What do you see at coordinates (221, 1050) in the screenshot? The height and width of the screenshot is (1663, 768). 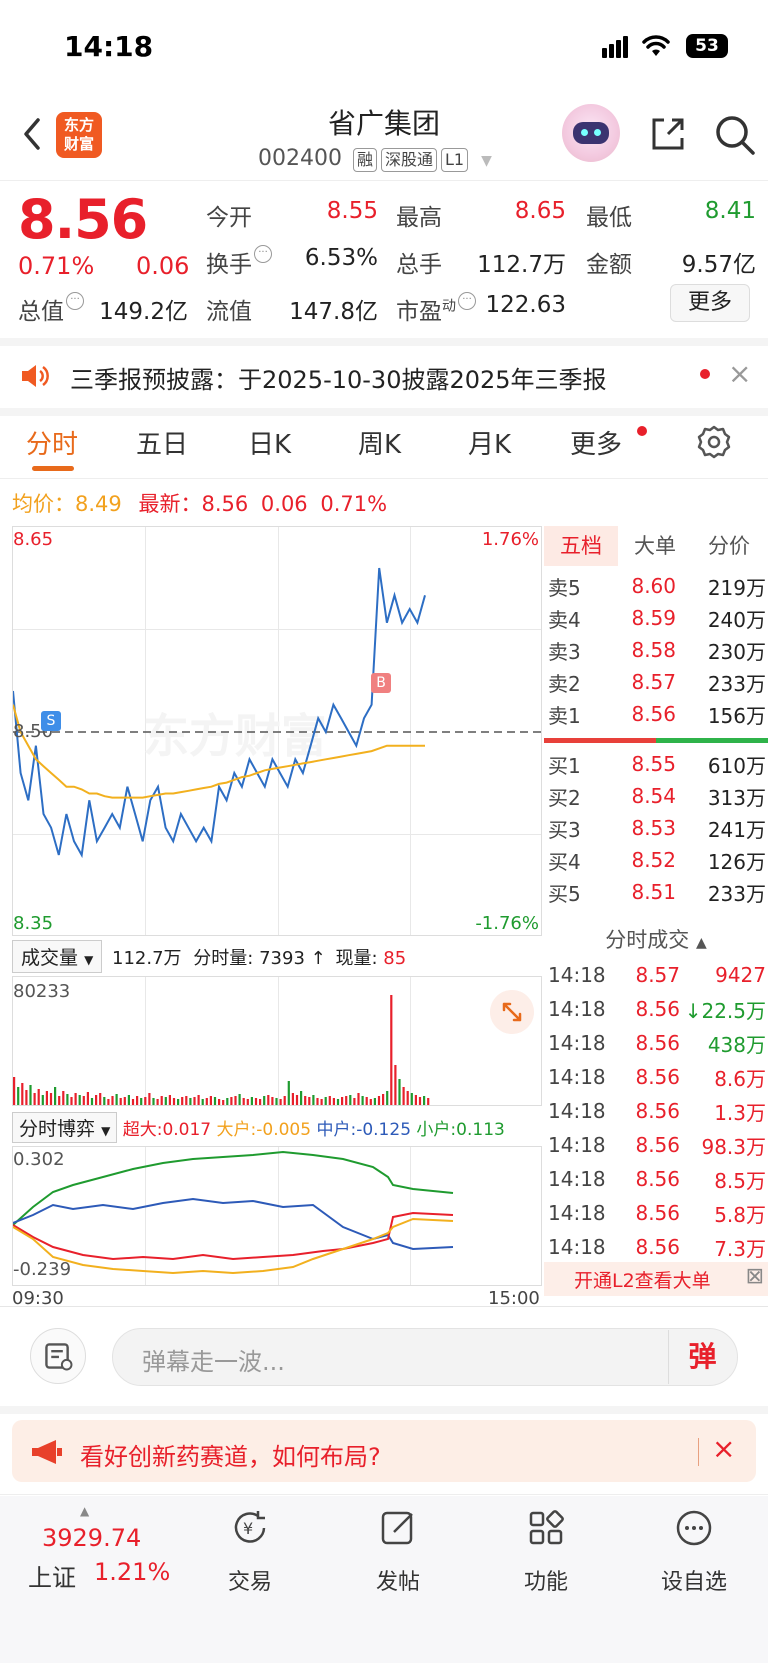 I see `volume-bars-svg` at bounding box center [221, 1050].